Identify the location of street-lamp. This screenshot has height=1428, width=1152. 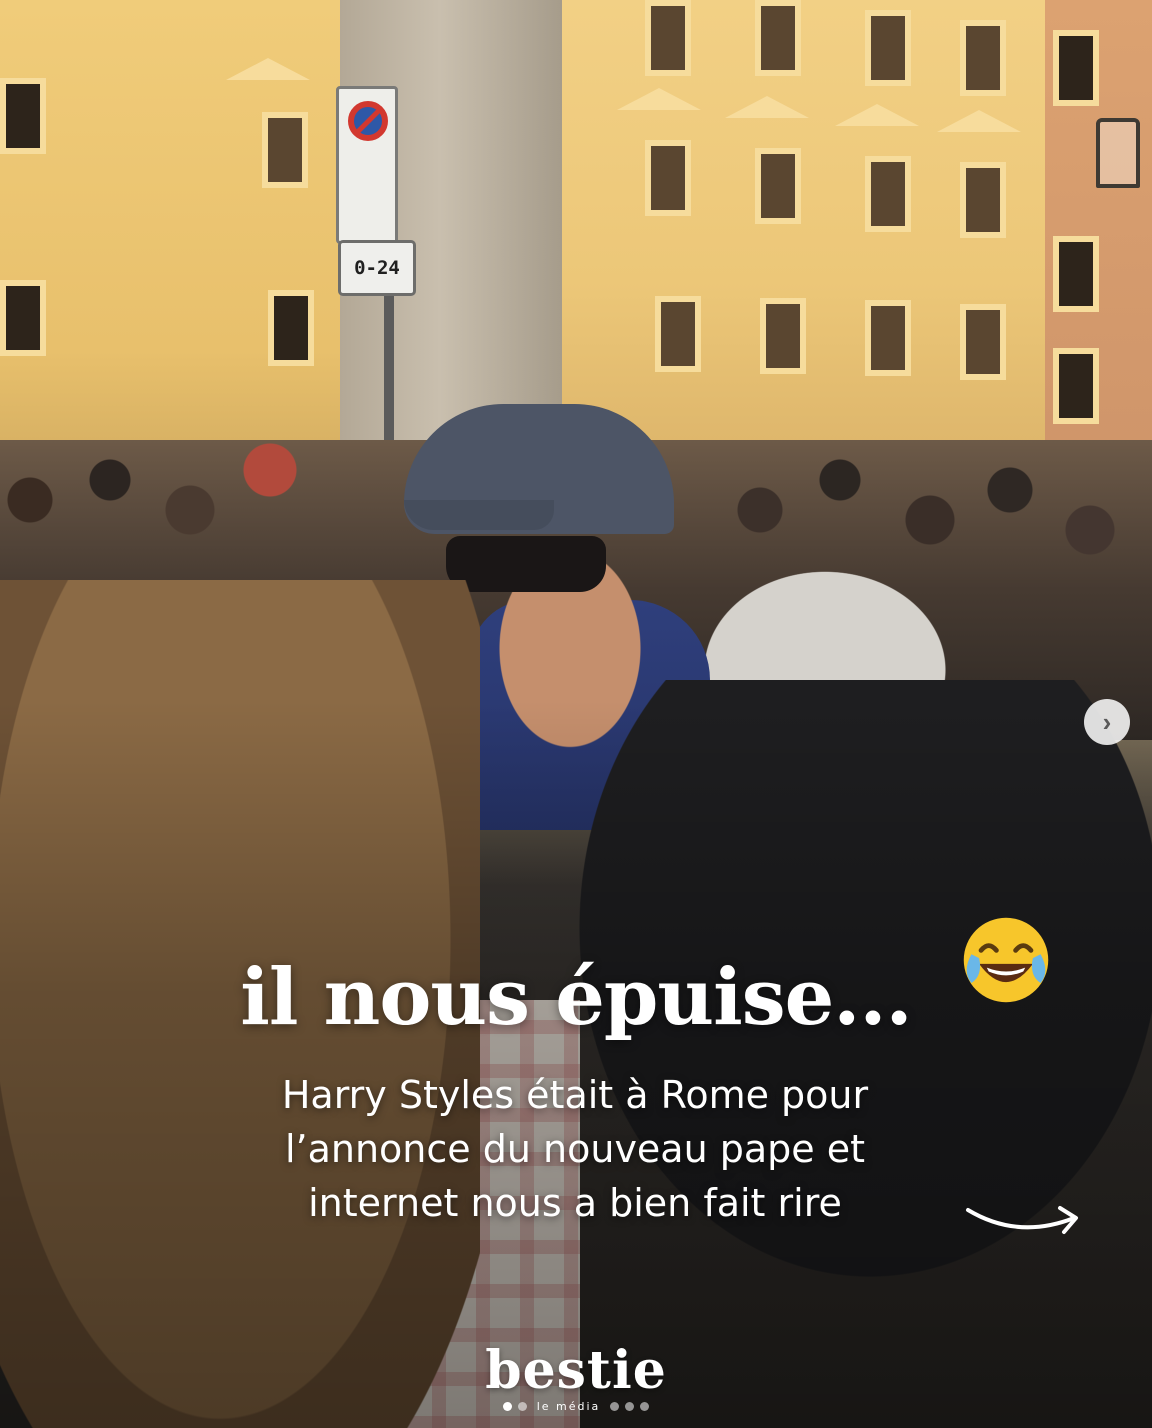
(1118, 153).